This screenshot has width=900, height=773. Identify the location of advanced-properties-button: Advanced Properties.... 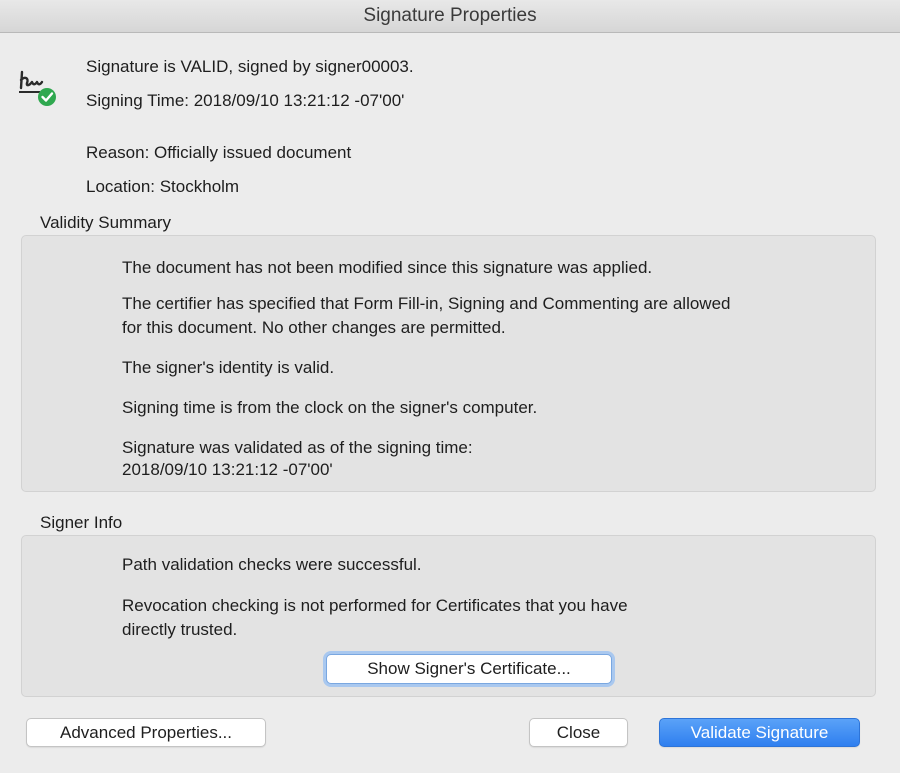
(146, 732).